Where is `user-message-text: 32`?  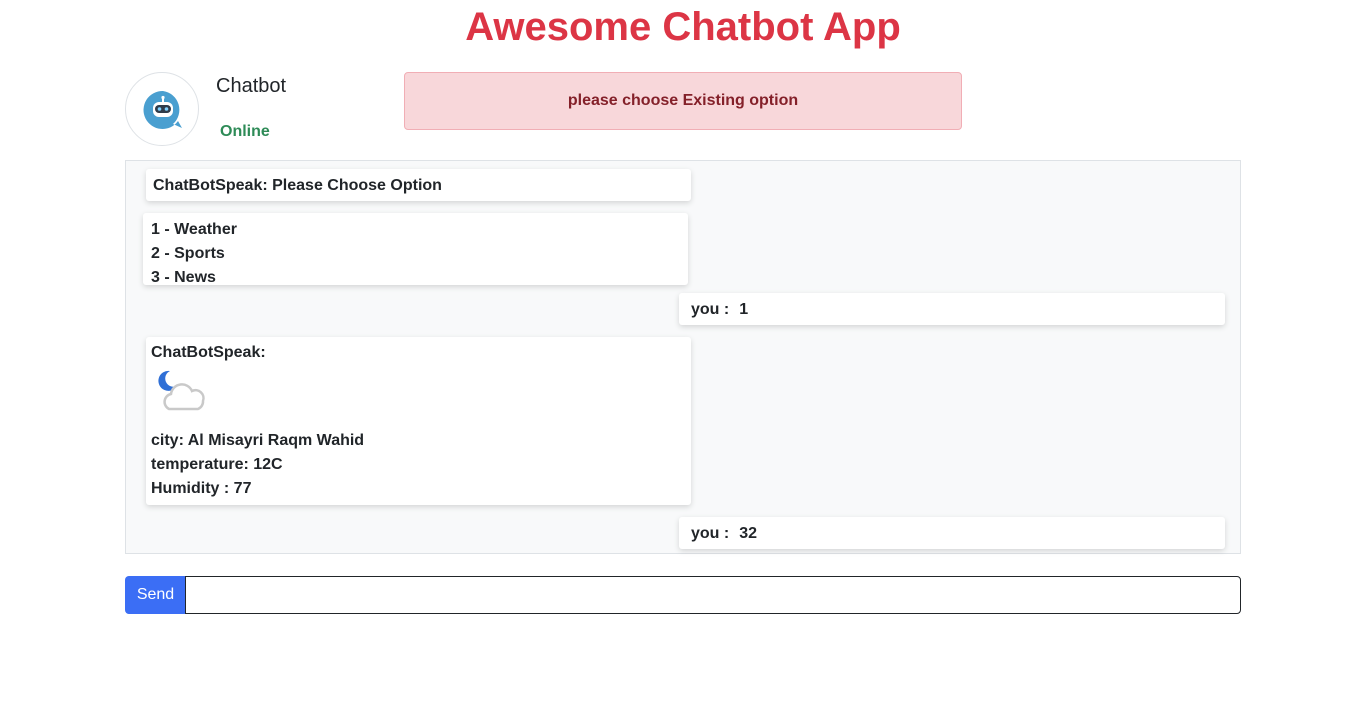
user-message-text: 32 is located at coordinates (748, 533).